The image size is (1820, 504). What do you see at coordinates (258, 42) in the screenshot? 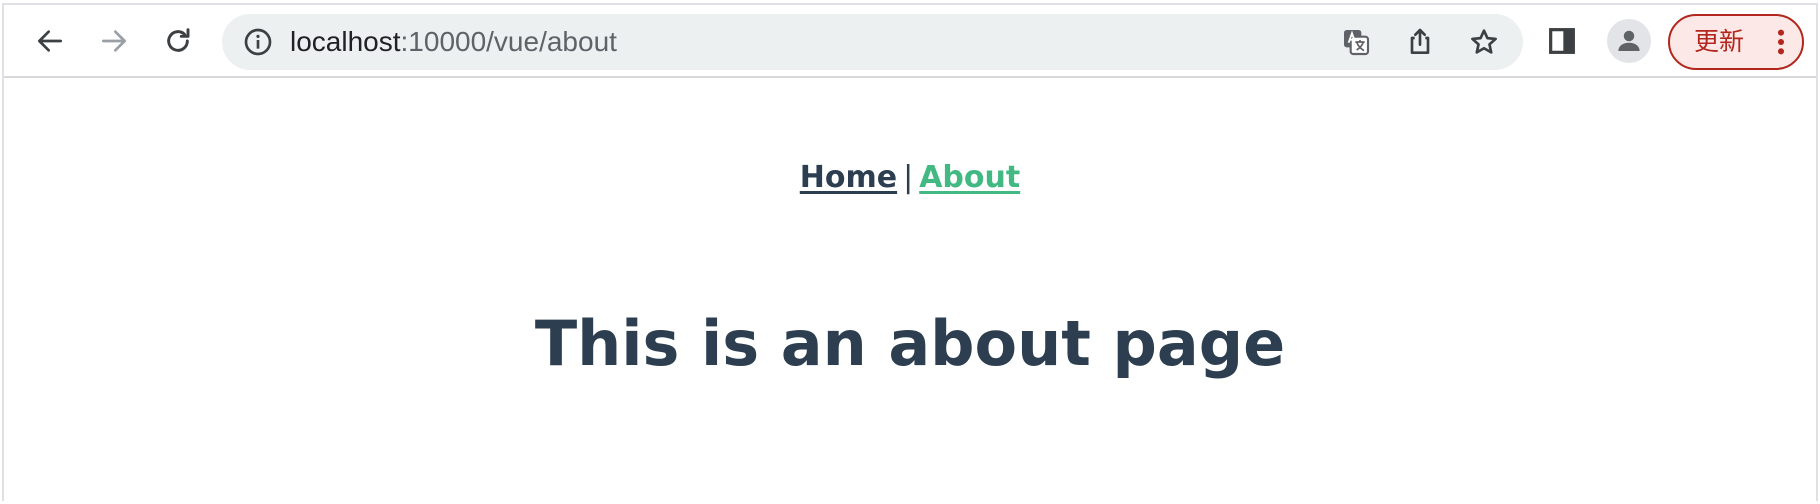
I see `info-icon` at bounding box center [258, 42].